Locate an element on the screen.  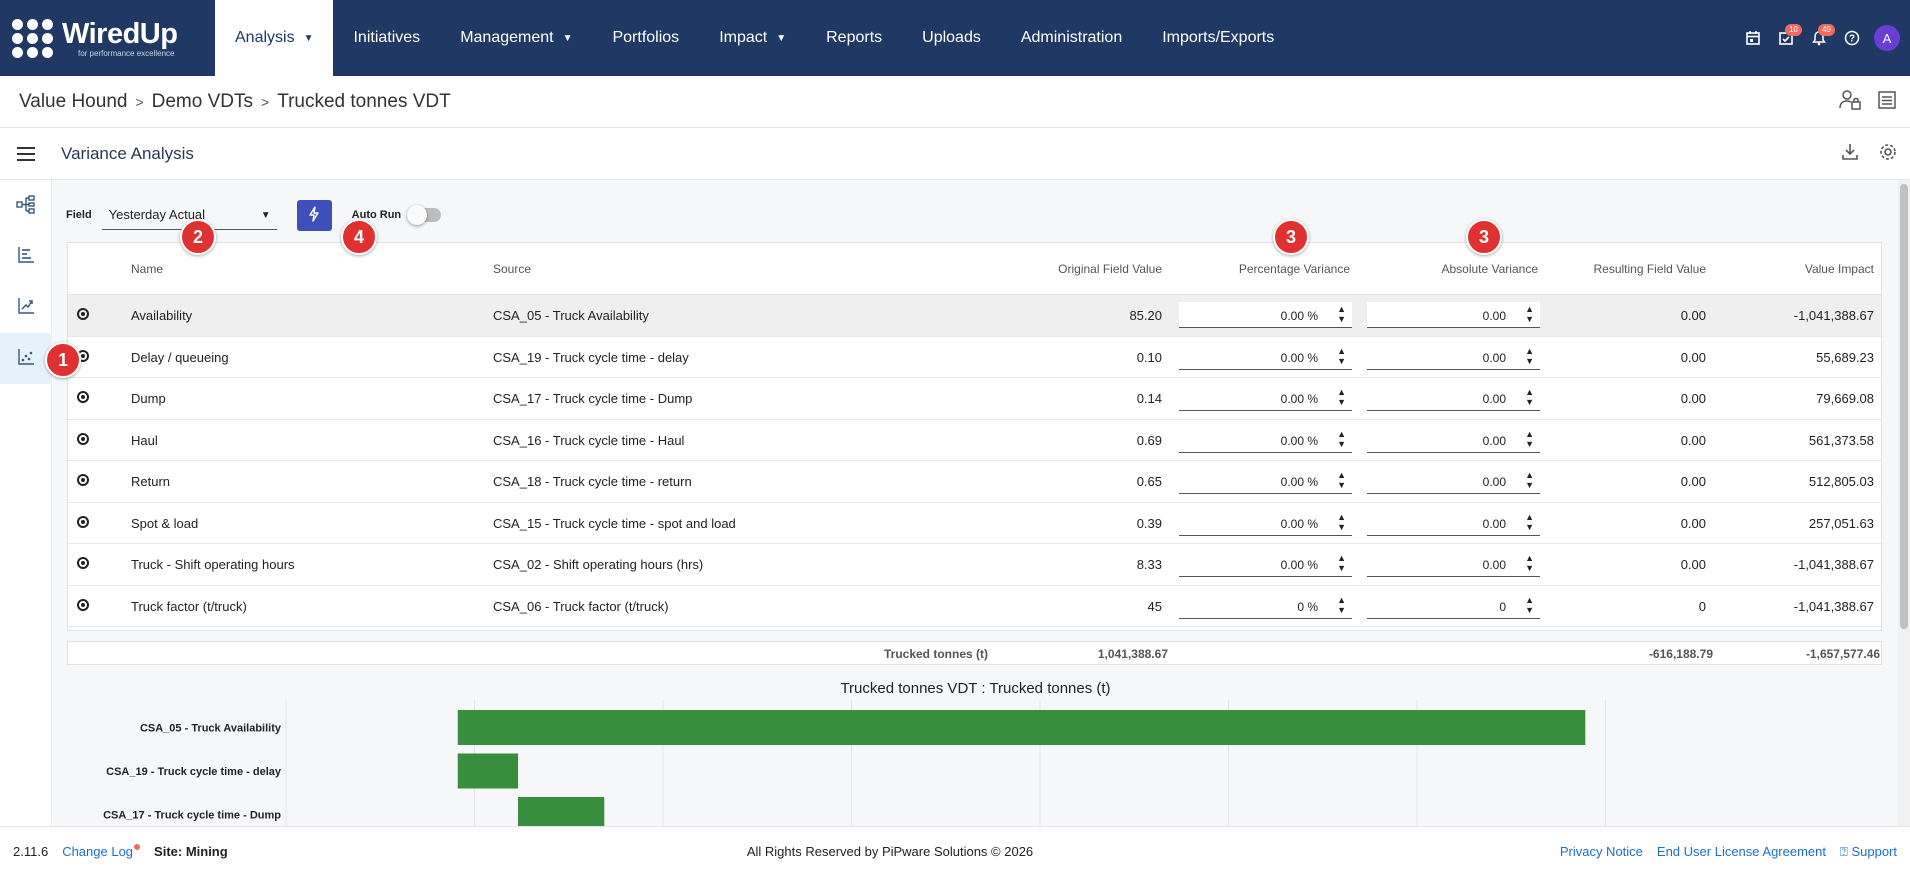
nav-portfolios: Portfolios is located at coordinates (645, 38).